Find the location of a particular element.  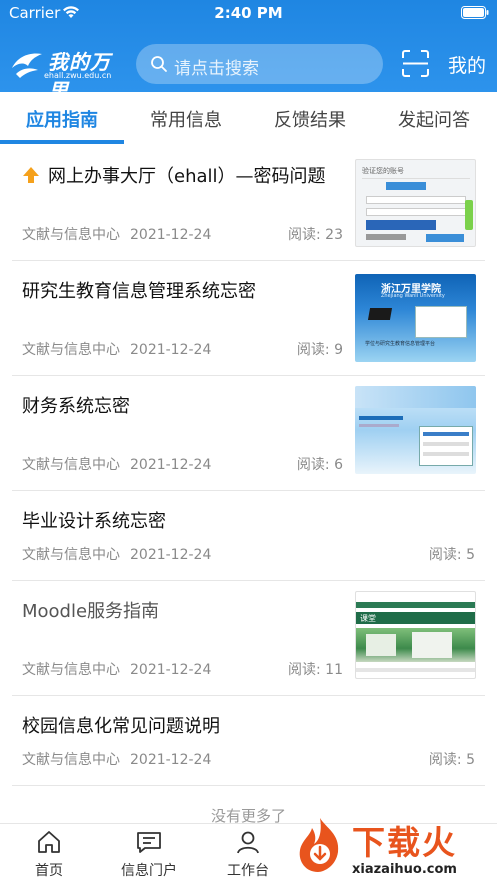

thumb-subcaption: Zhejiang Wanli University is located at coordinates (413, 296).